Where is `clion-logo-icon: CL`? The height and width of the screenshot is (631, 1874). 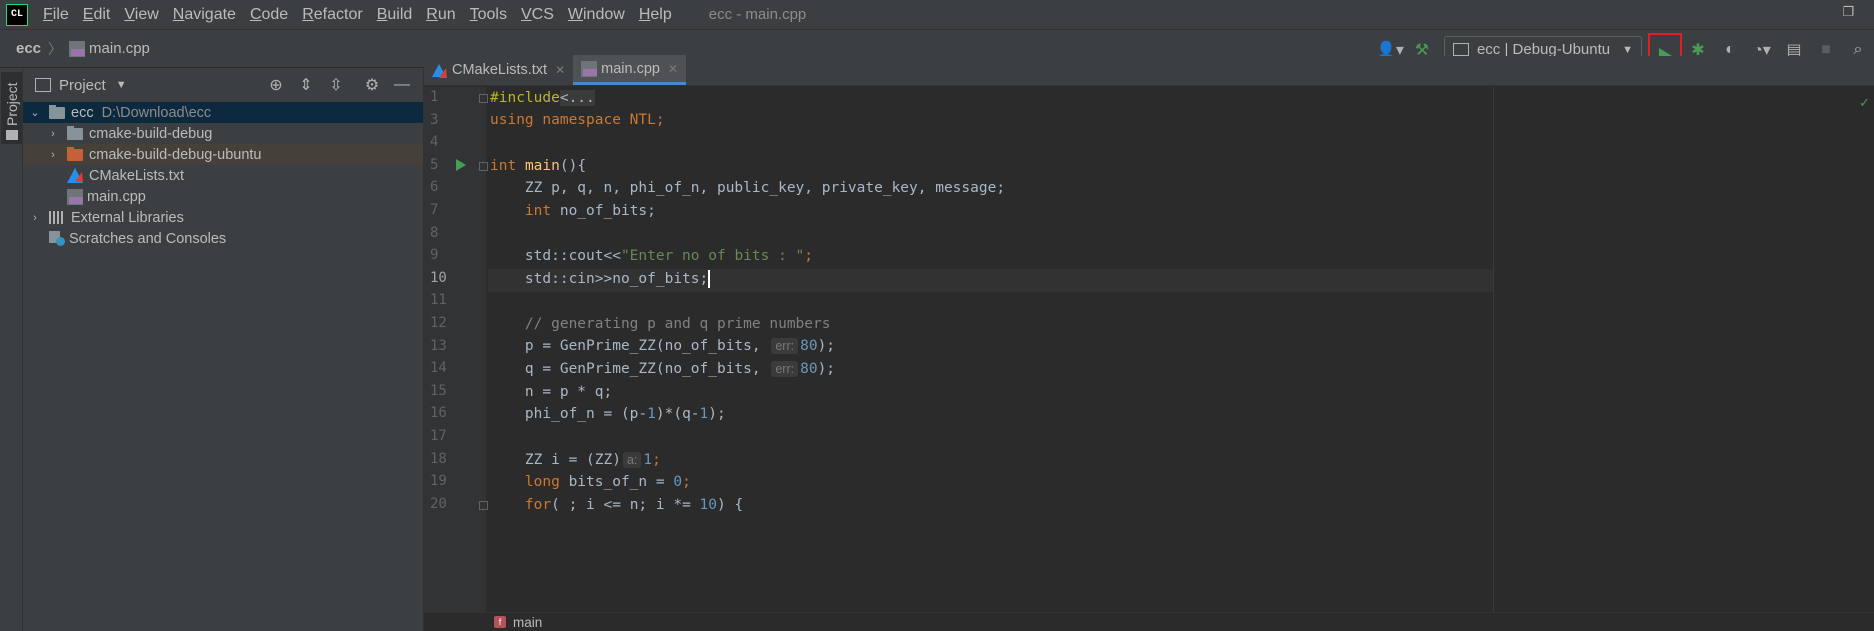 clion-logo-icon: CL is located at coordinates (17, 14).